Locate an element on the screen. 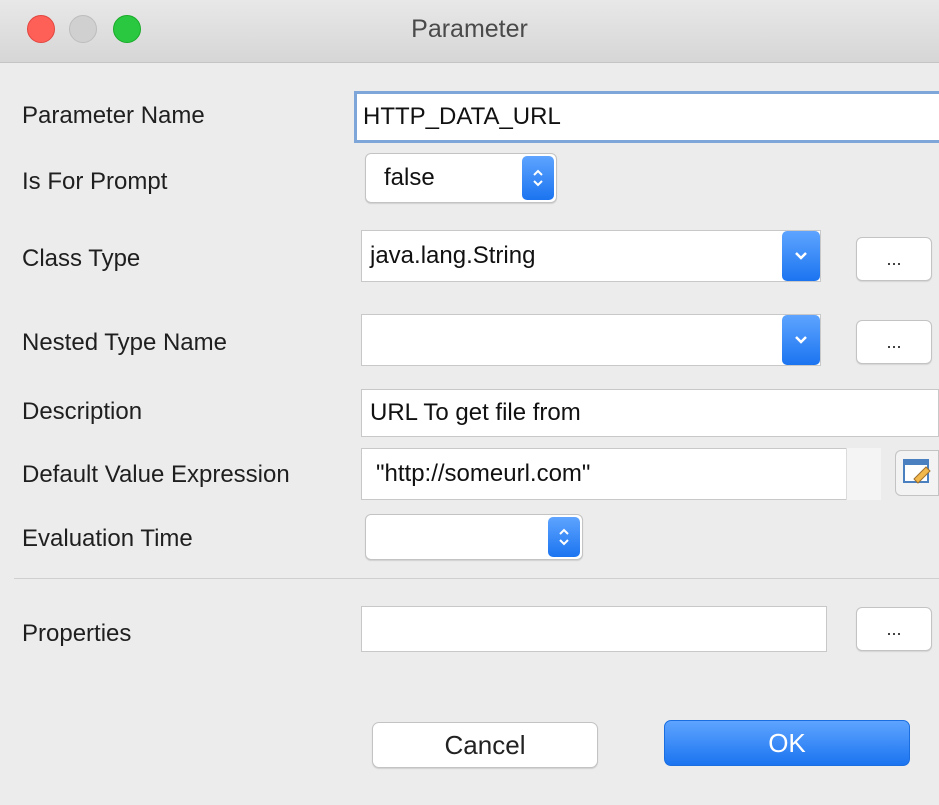  description-input: URL To get file from is located at coordinates (650, 413).